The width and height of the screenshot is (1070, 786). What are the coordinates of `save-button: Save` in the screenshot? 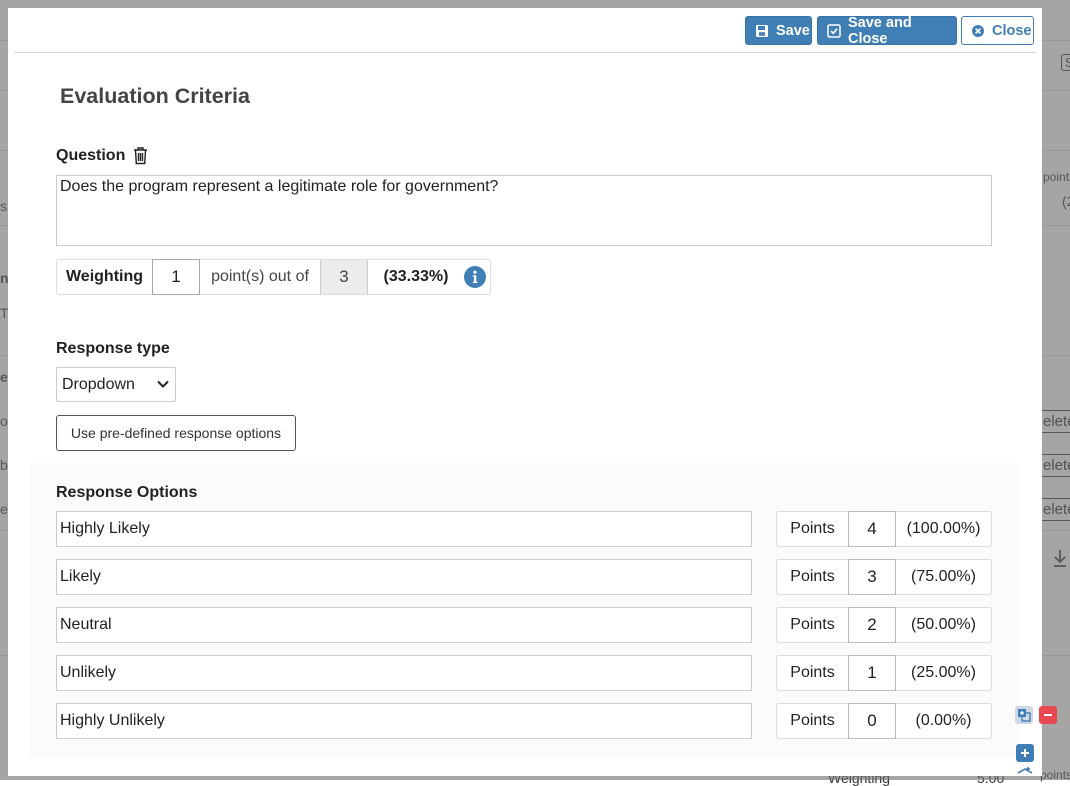 It's located at (778, 30).